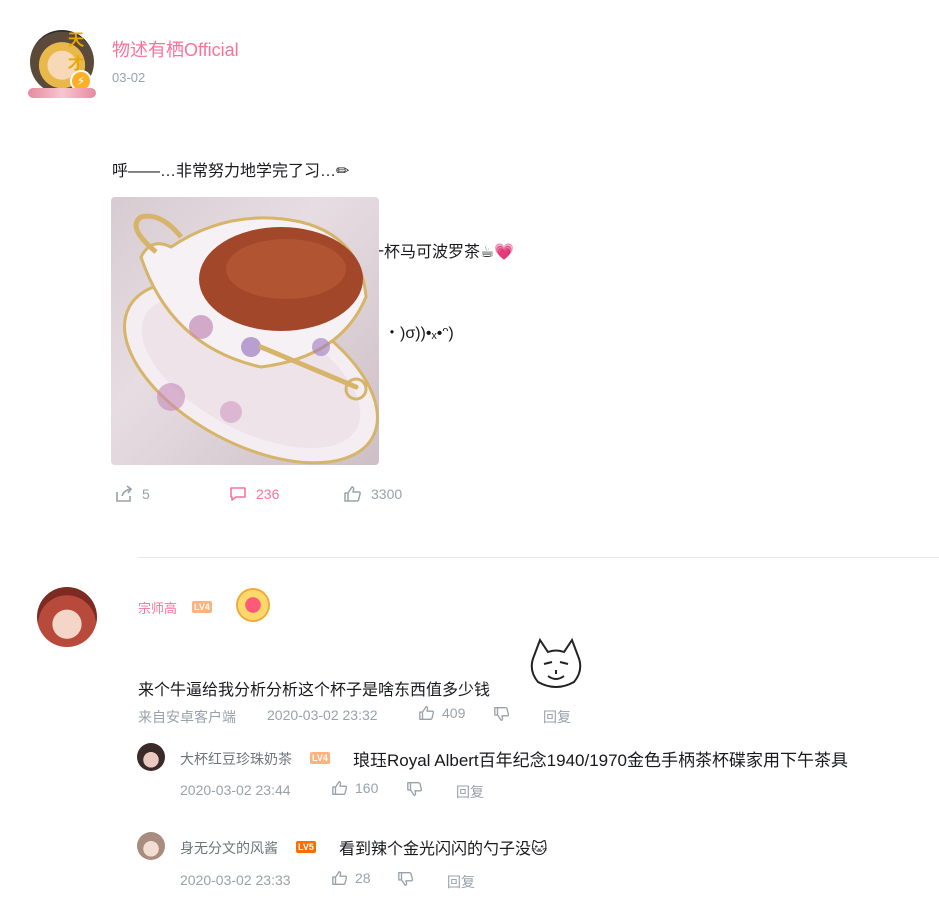 The width and height of the screenshot is (939, 909). Describe the element at coordinates (157, 607) in the screenshot. I see `commenter-name: 宗师高` at that location.